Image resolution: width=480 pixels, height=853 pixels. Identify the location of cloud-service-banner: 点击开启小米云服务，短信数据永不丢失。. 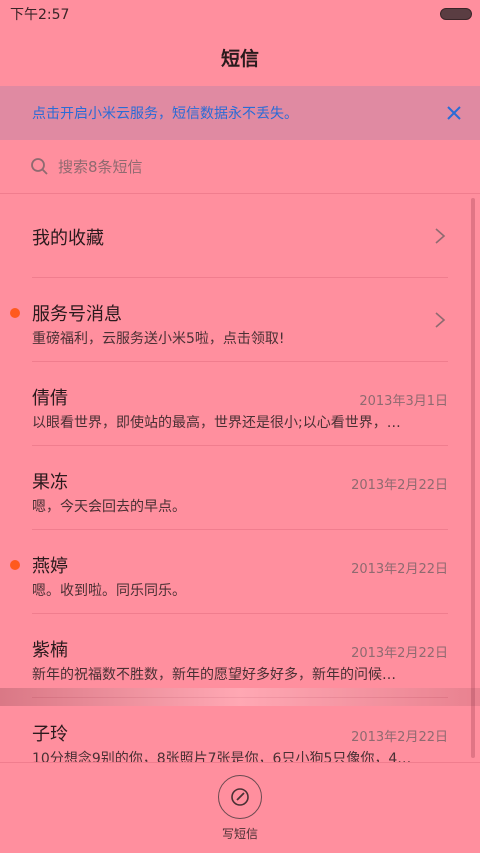
(240, 113).